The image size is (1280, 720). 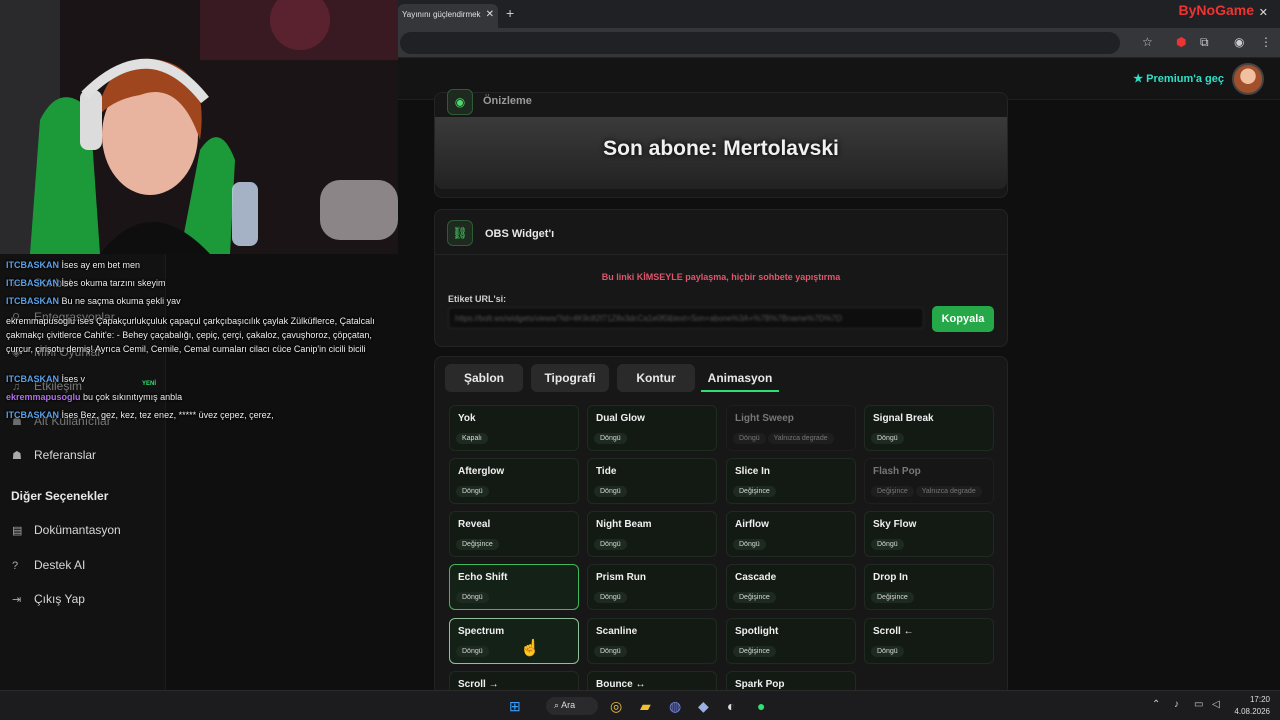 What do you see at coordinates (652, 587) in the screenshot?
I see `animation-option: Prism Run Döngü` at bounding box center [652, 587].